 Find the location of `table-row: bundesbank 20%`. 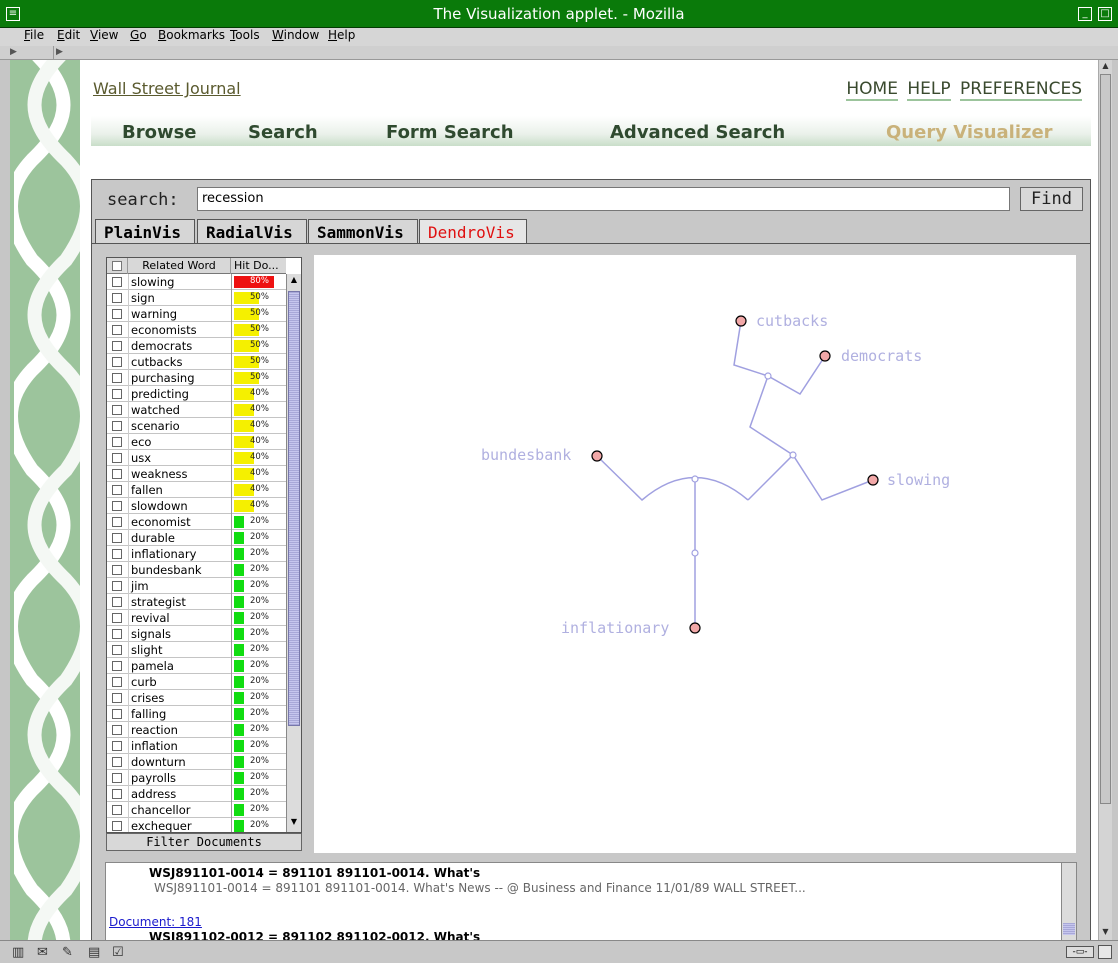

table-row: bundesbank 20% is located at coordinates (196, 570).